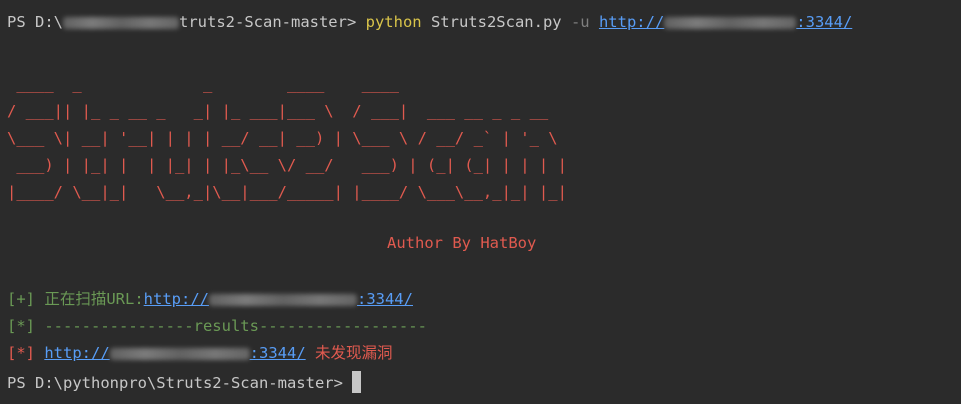  What do you see at coordinates (384, 299) in the screenshot?
I see `scan-url-tail: :3344/` at bounding box center [384, 299].